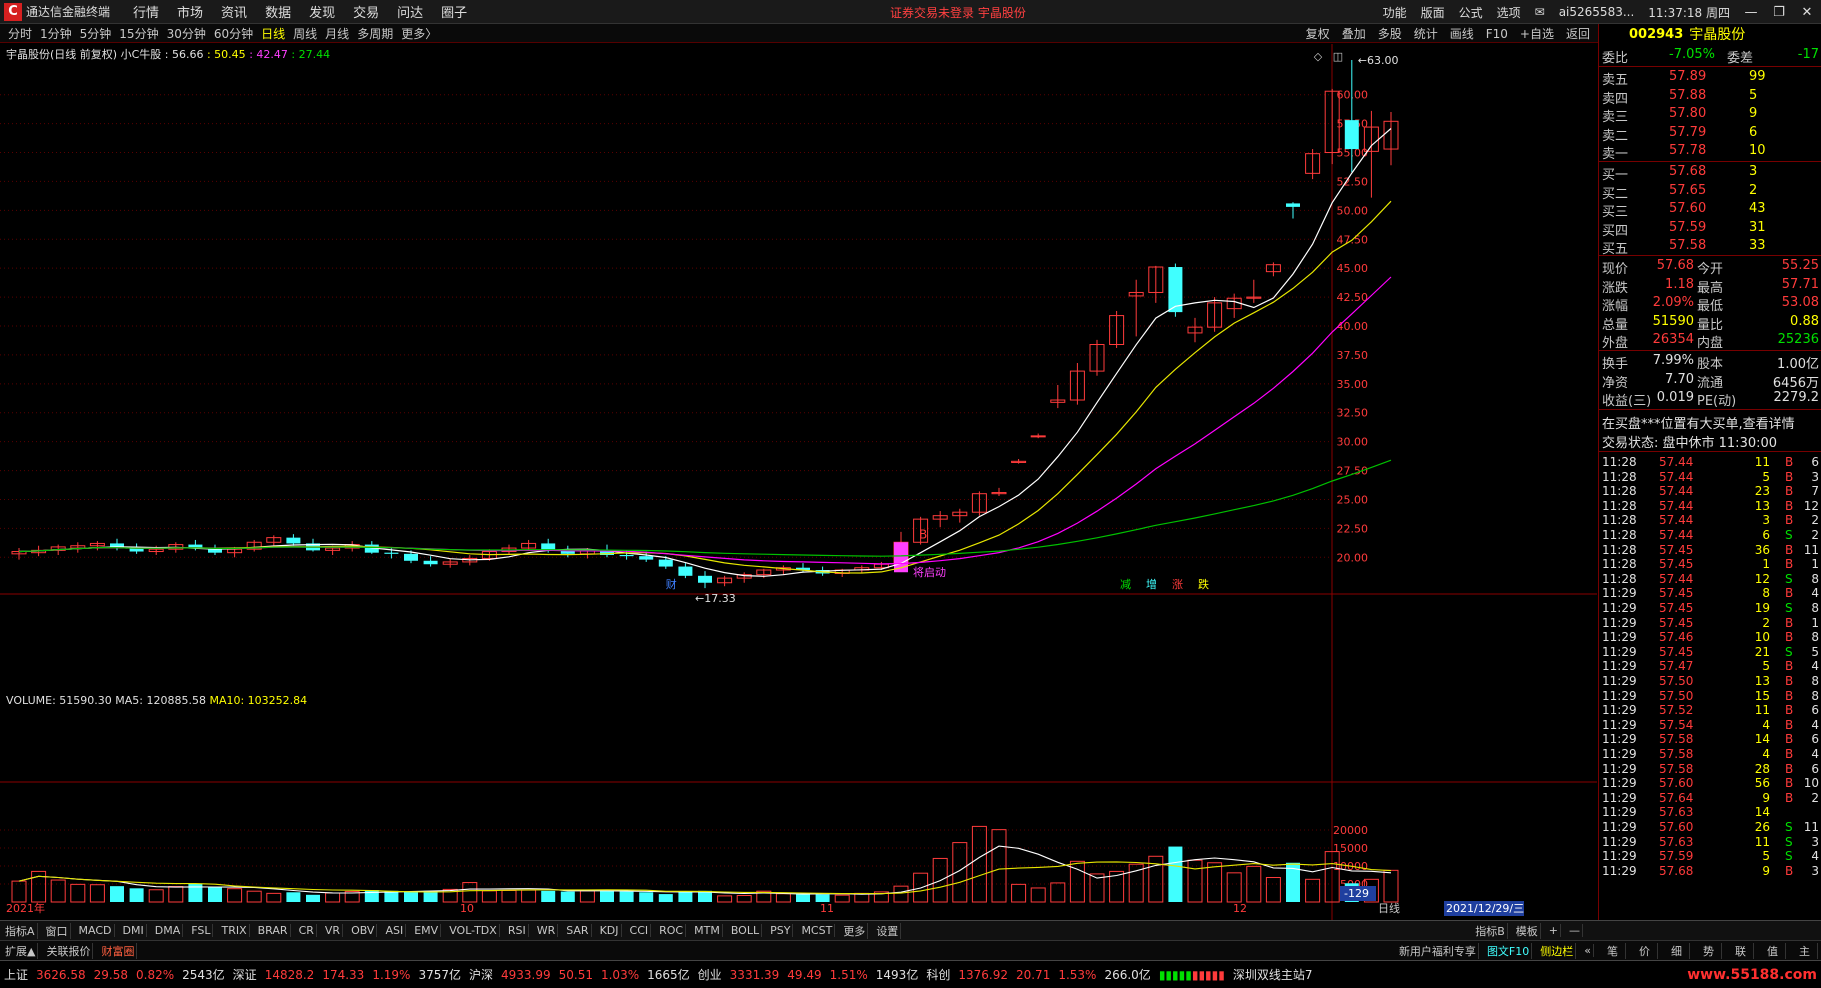 The height and width of the screenshot is (988, 1821). What do you see at coordinates (410, 11) in the screenshot?
I see `menu-ask: 问达` at bounding box center [410, 11].